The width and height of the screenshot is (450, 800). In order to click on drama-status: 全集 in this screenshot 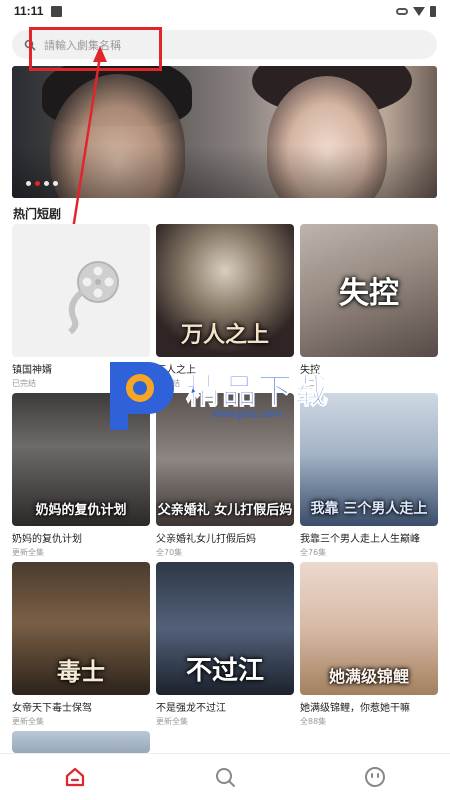, I will do `click(308, 383)`.